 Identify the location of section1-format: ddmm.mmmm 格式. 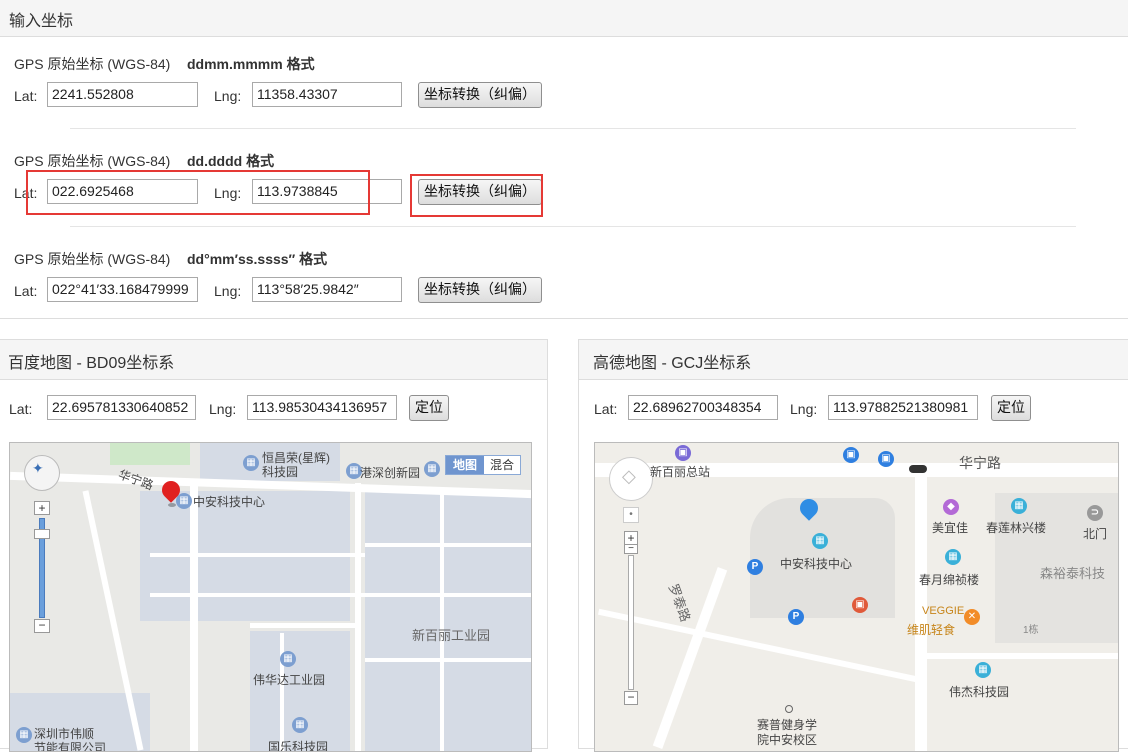
(251, 64).